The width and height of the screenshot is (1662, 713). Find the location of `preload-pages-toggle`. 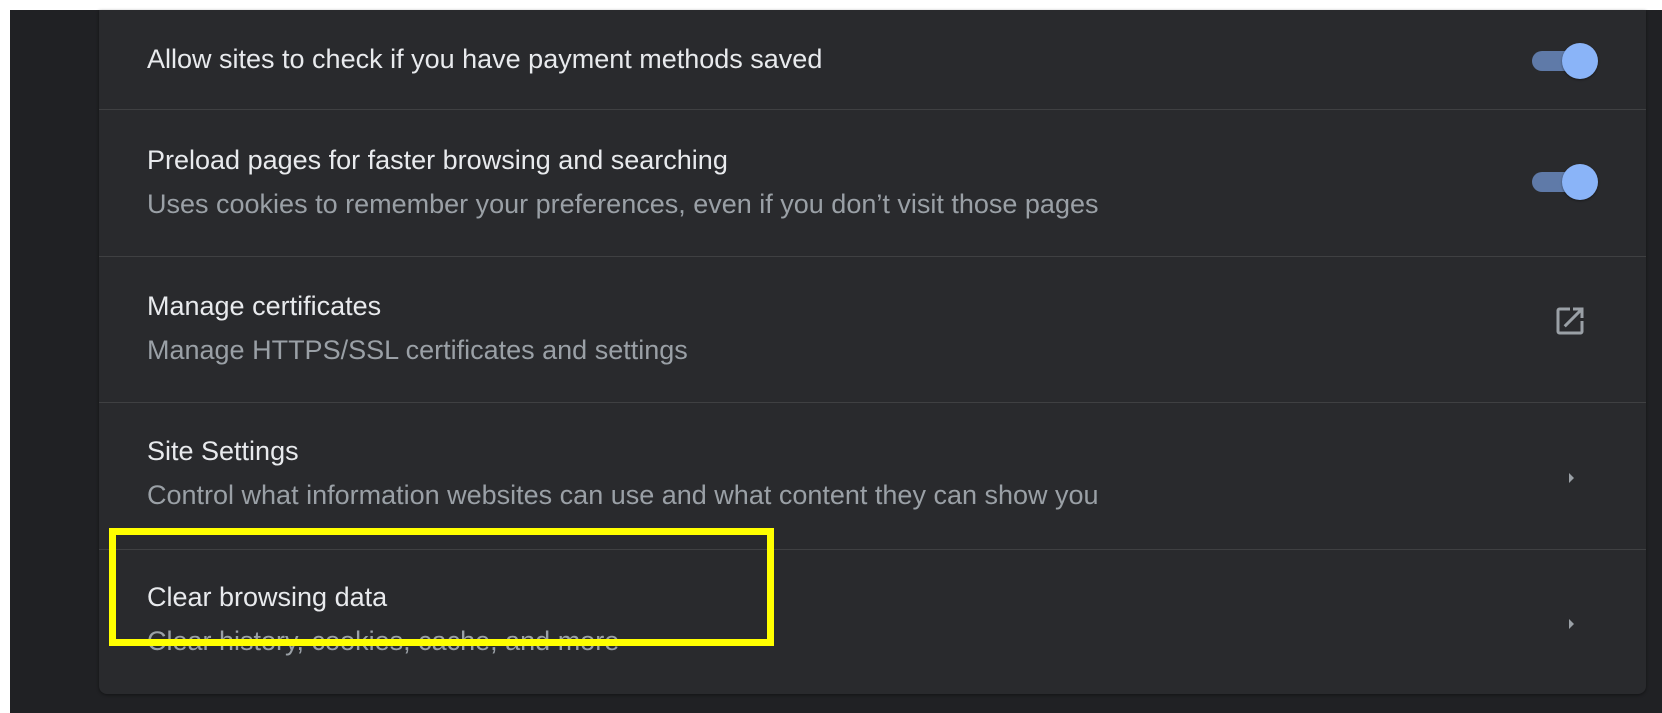

preload-pages-toggle is located at coordinates (1565, 181).